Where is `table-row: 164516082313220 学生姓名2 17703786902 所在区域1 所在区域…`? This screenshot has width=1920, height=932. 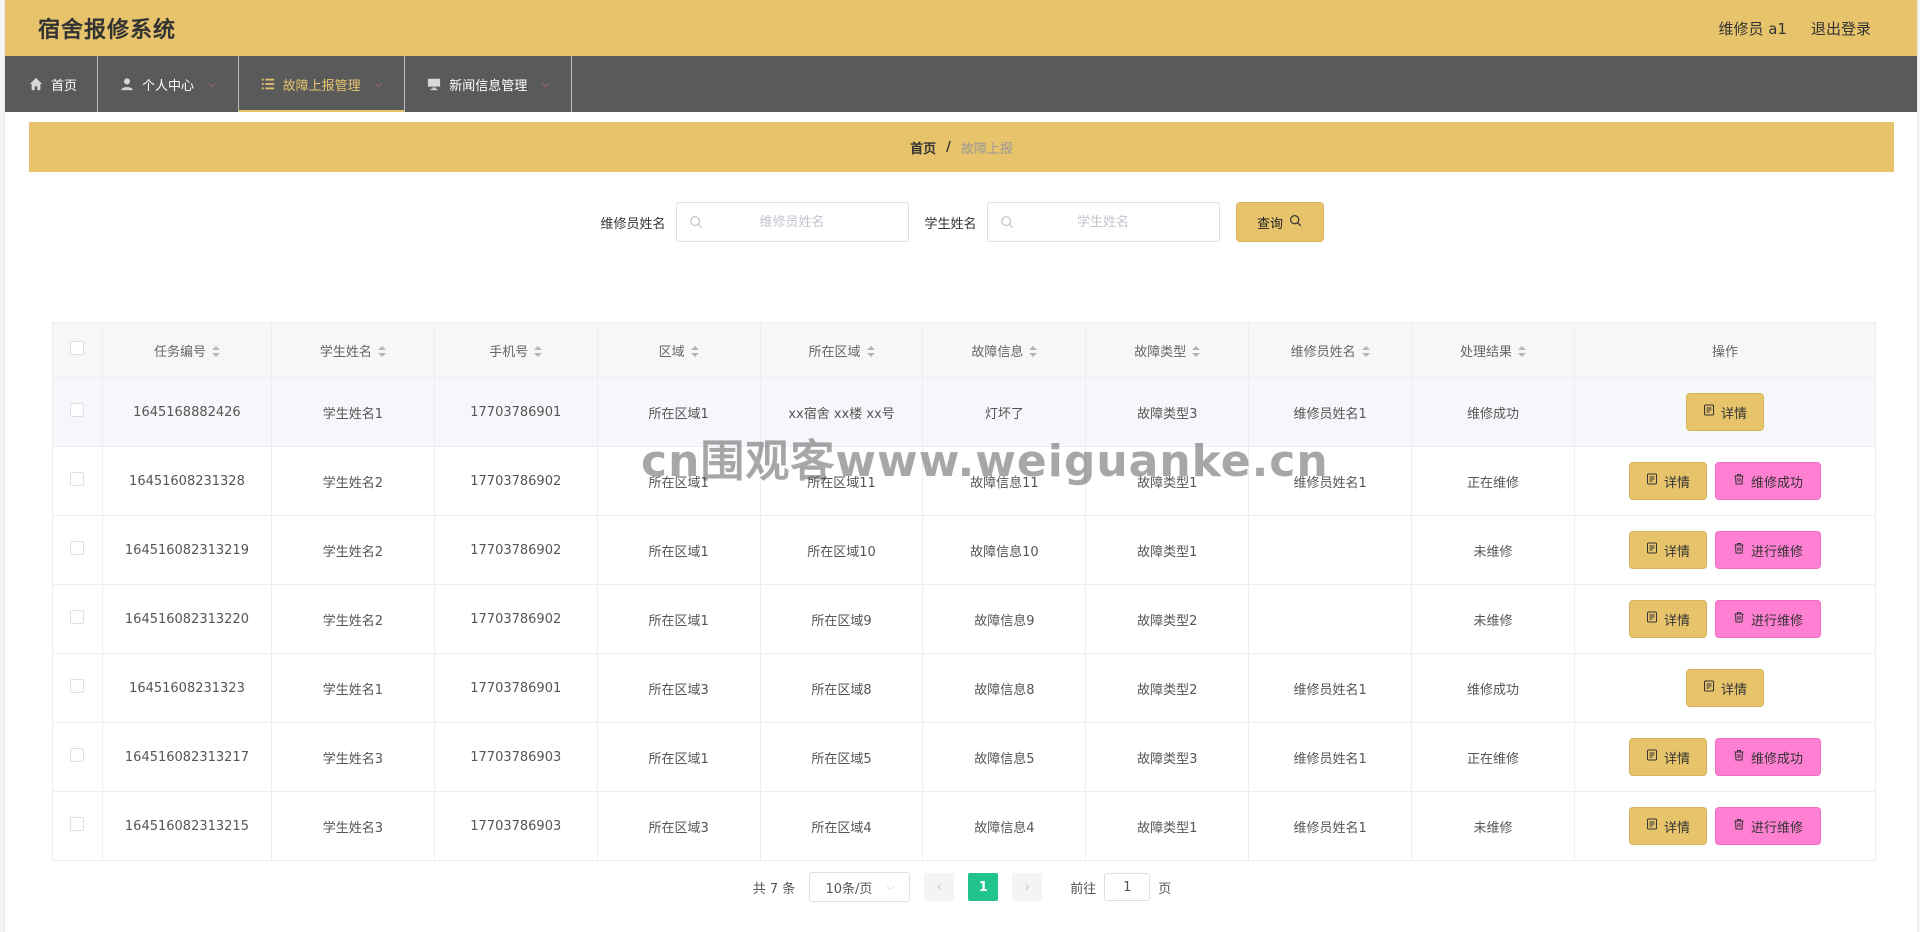
table-row: 164516082313220 学生姓名2 17703786902 所在区域1 所在区域… is located at coordinates (964, 619).